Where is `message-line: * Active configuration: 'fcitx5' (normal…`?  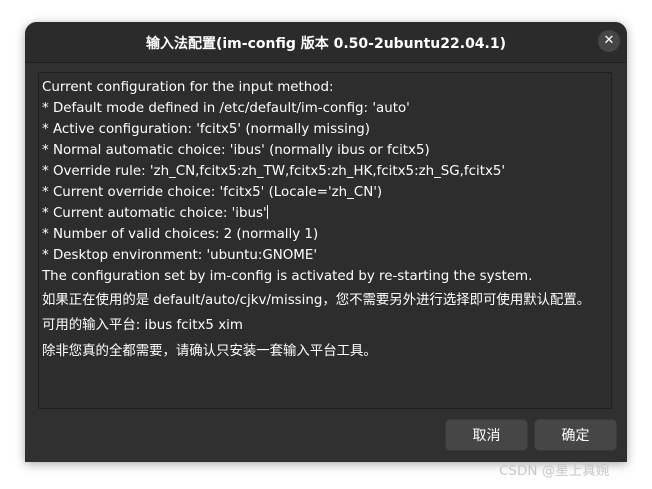 message-line: * Active configuration: 'fcitx5' (normal… is located at coordinates (206, 129).